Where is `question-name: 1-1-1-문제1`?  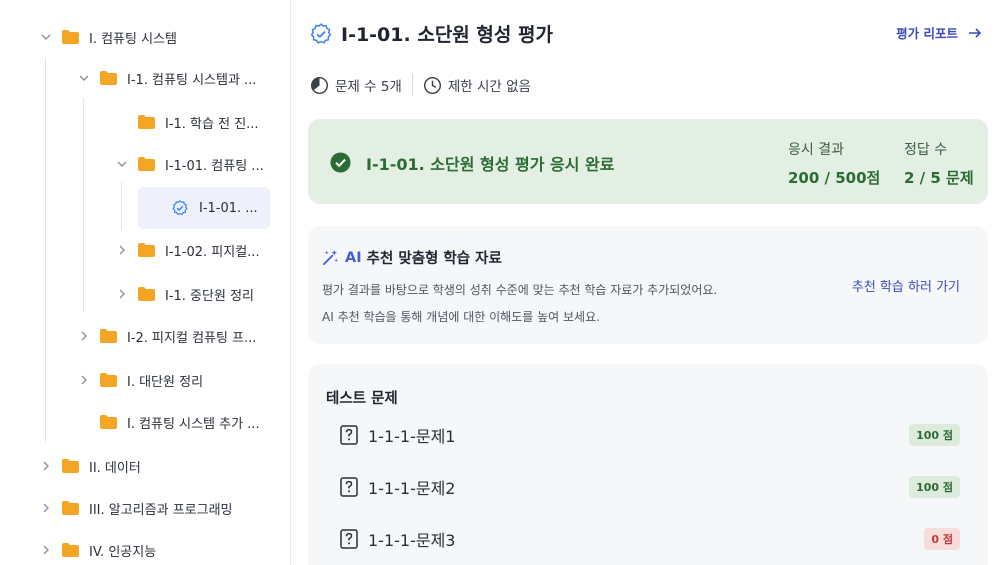 question-name: 1-1-1-문제1 is located at coordinates (412, 436).